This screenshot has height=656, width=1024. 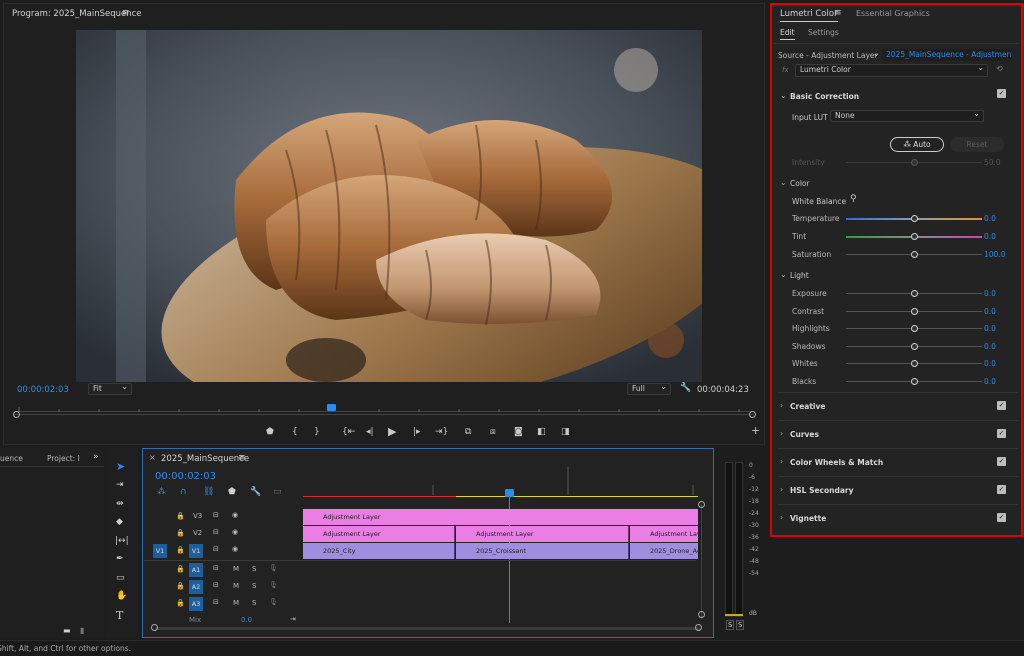 I want to click on go-to-in-icon: {⇤, so click(x=348, y=432).